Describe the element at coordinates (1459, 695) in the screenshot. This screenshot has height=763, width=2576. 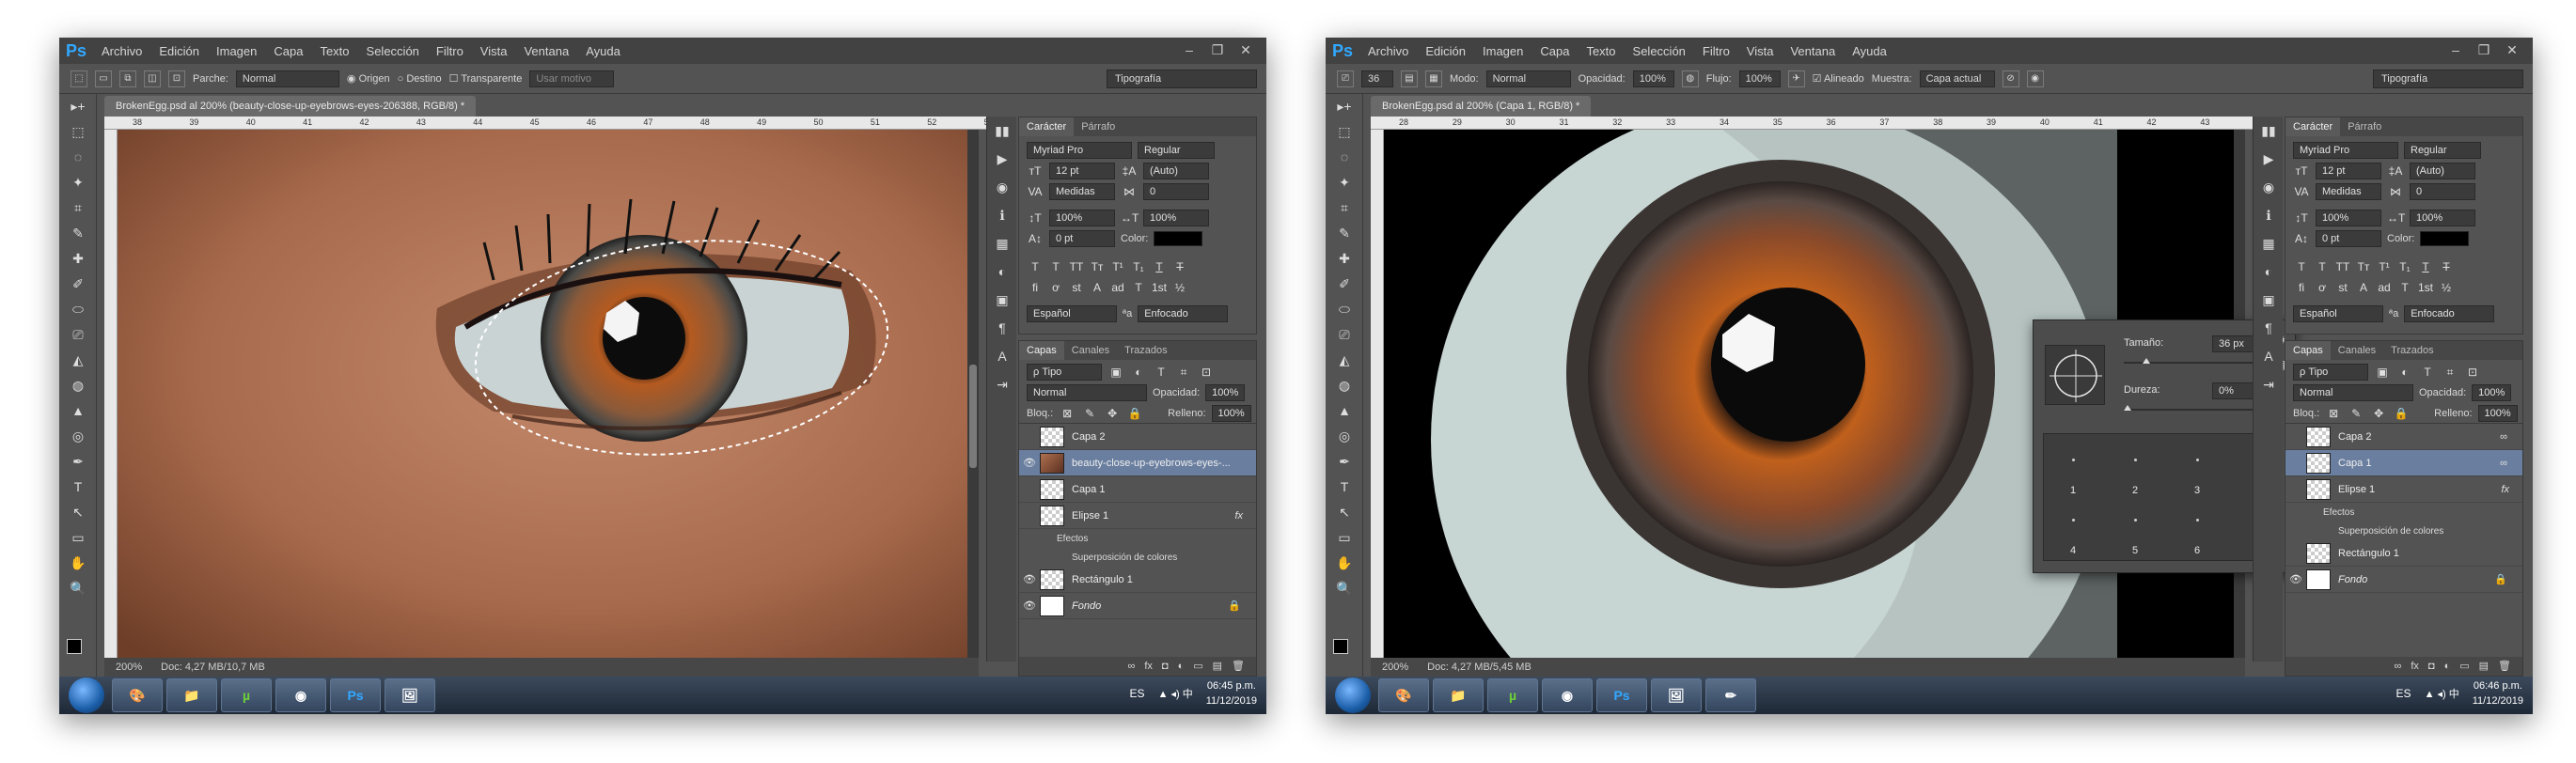
I see `taskbar-app-explorer: 📁` at that location.